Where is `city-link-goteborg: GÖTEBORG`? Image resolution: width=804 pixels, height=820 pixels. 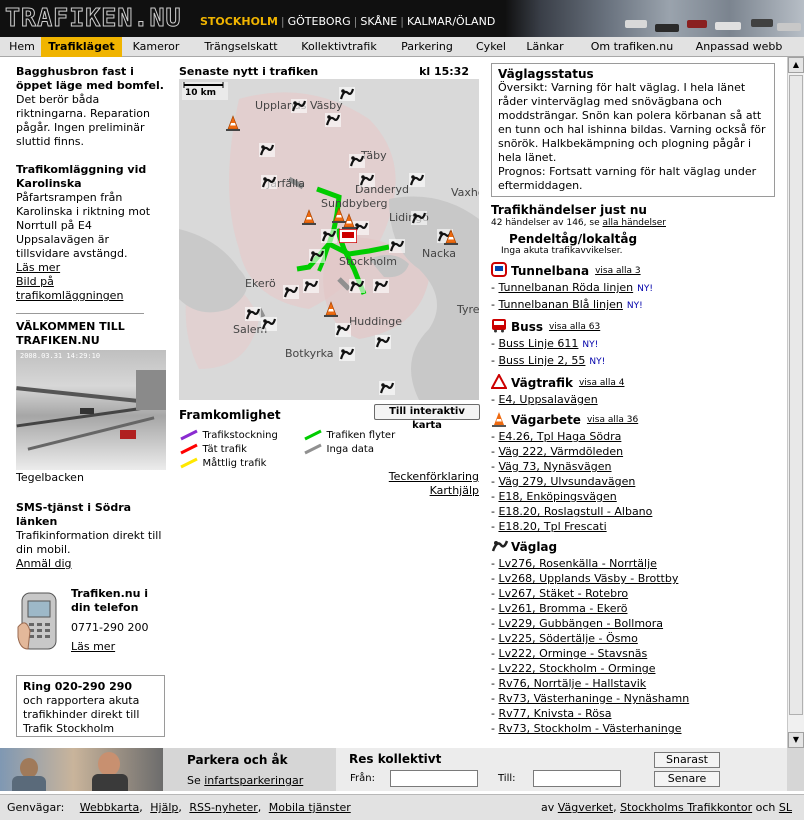
city-link-goteborg: GÖTEBORG is located at coordinates (319, 21).